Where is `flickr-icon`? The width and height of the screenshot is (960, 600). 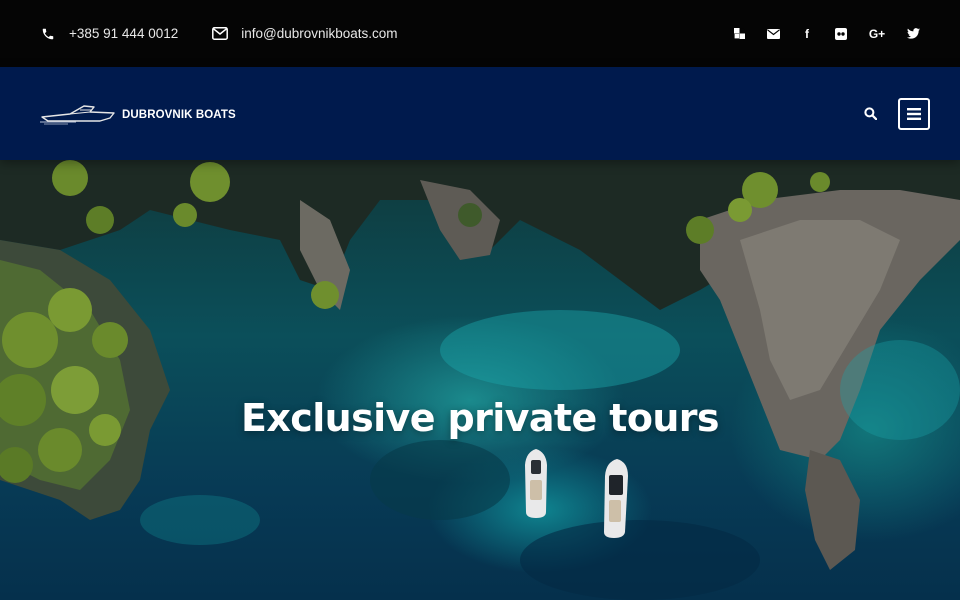
flickr-icon is located at coordinates (841, 34).